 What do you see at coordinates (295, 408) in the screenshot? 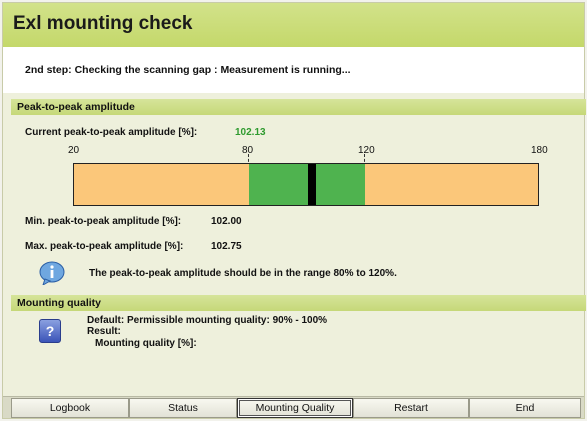
I see `mounting-quality-button: Mounting Quality` at bounding box center [295, 408].